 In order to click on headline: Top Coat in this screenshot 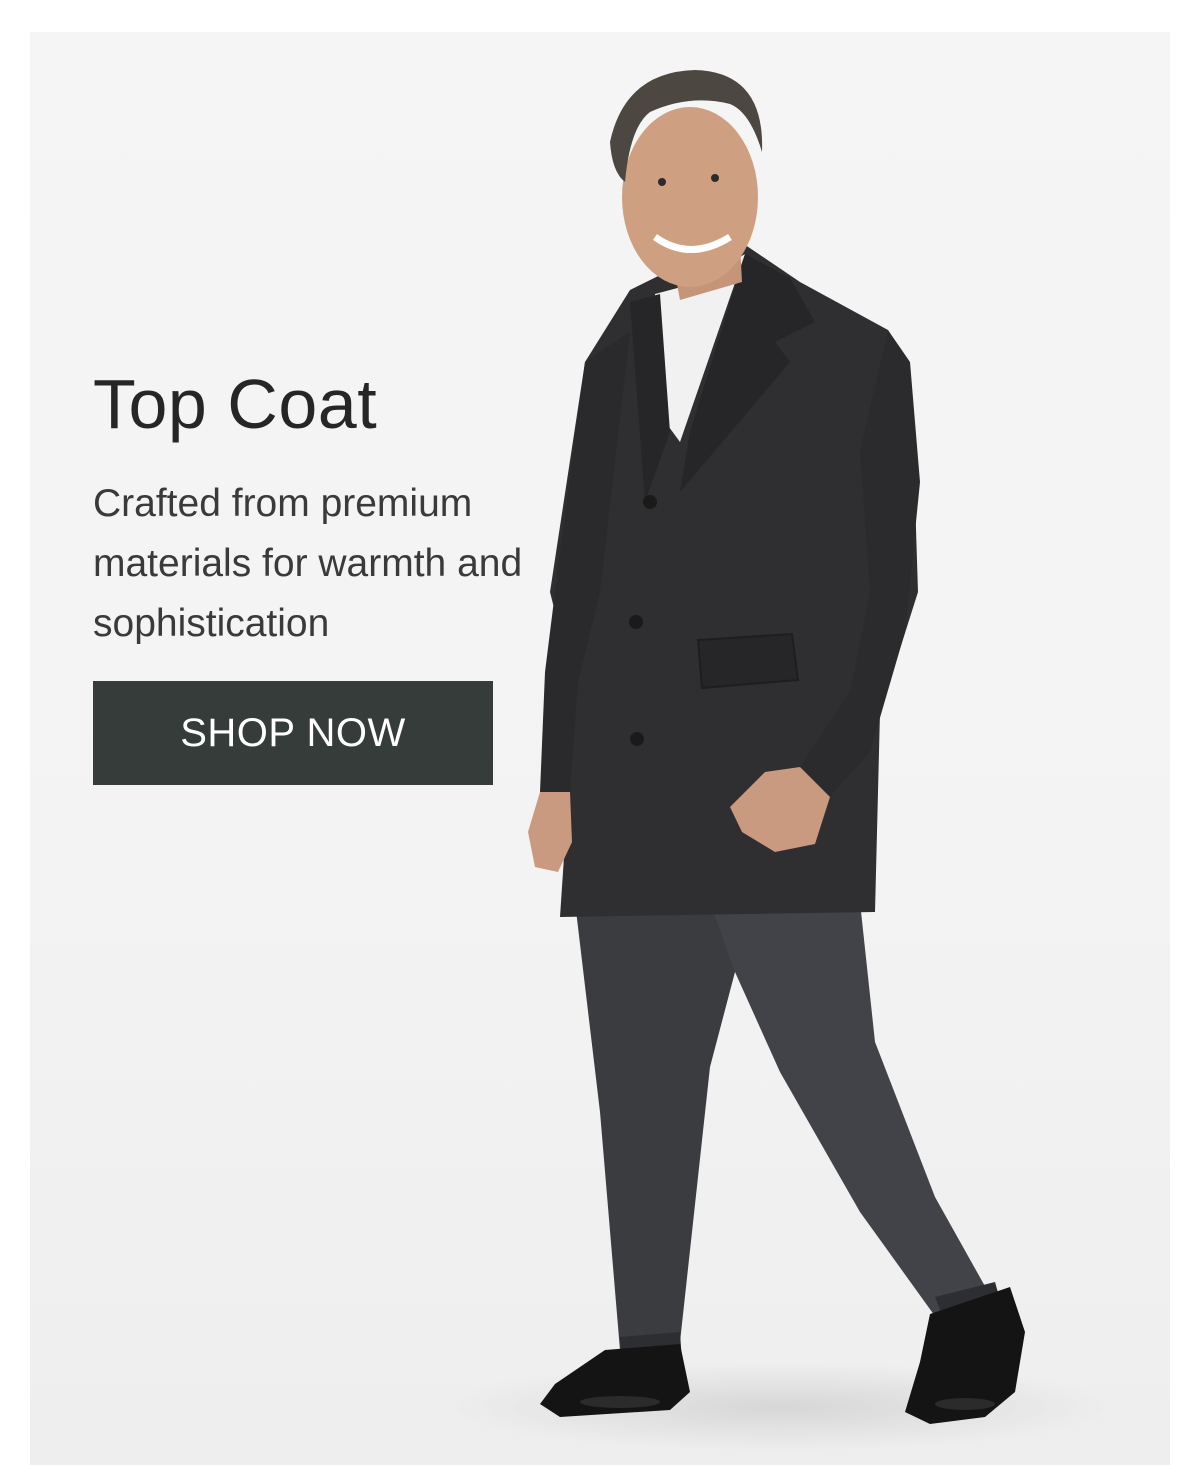, I will do `click(235, 404)`.